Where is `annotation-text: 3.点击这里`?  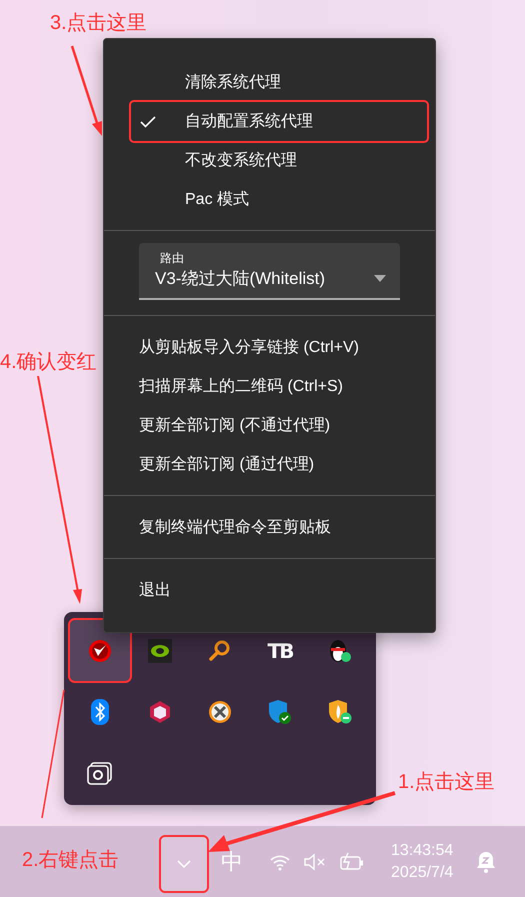
annotation-text: 3.点击这里 is located at coordinates (98, 23).